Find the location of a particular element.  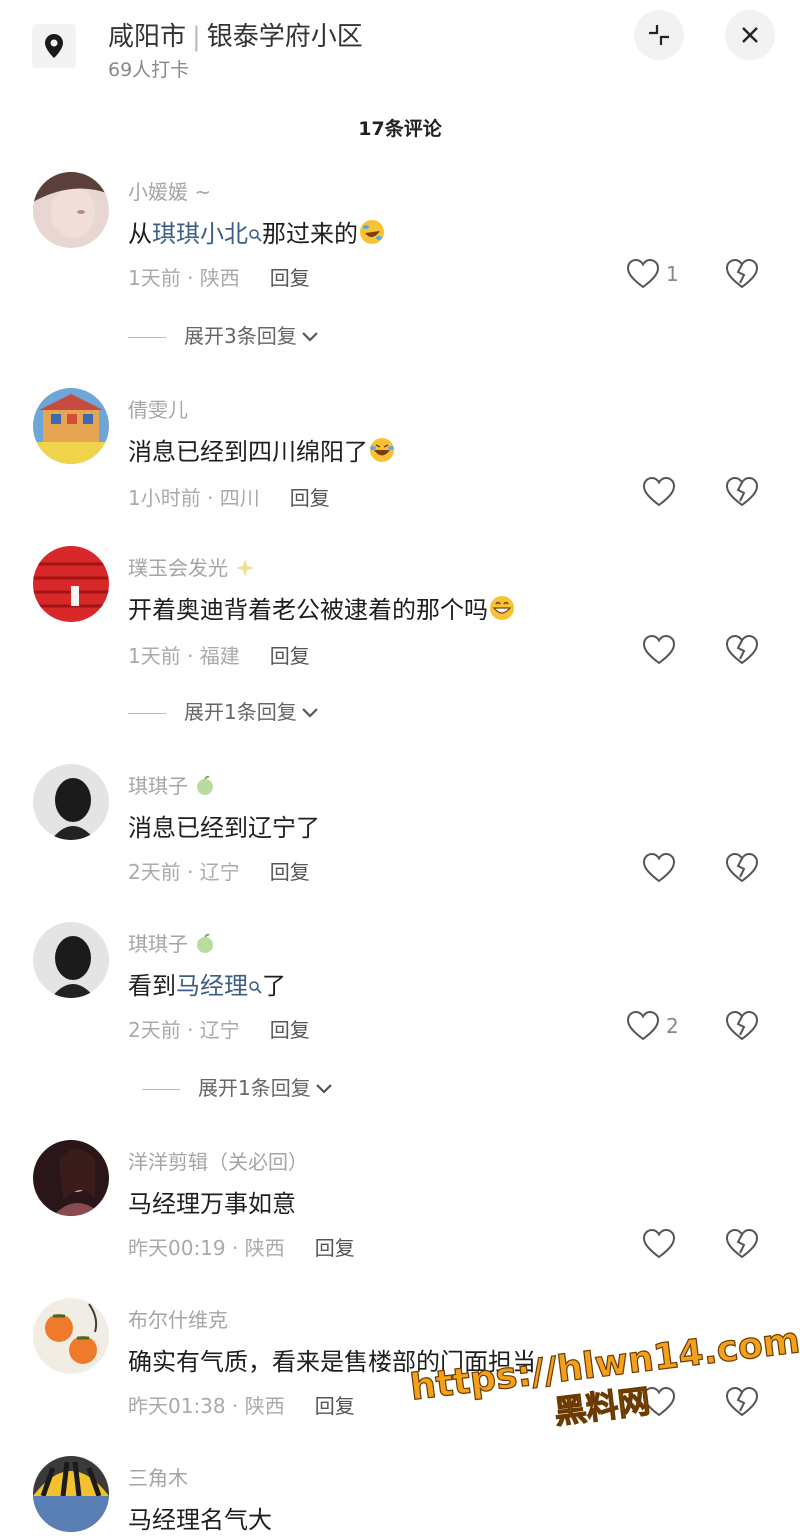

city-name: 咸阳市 is located at coordinates (147, 37).